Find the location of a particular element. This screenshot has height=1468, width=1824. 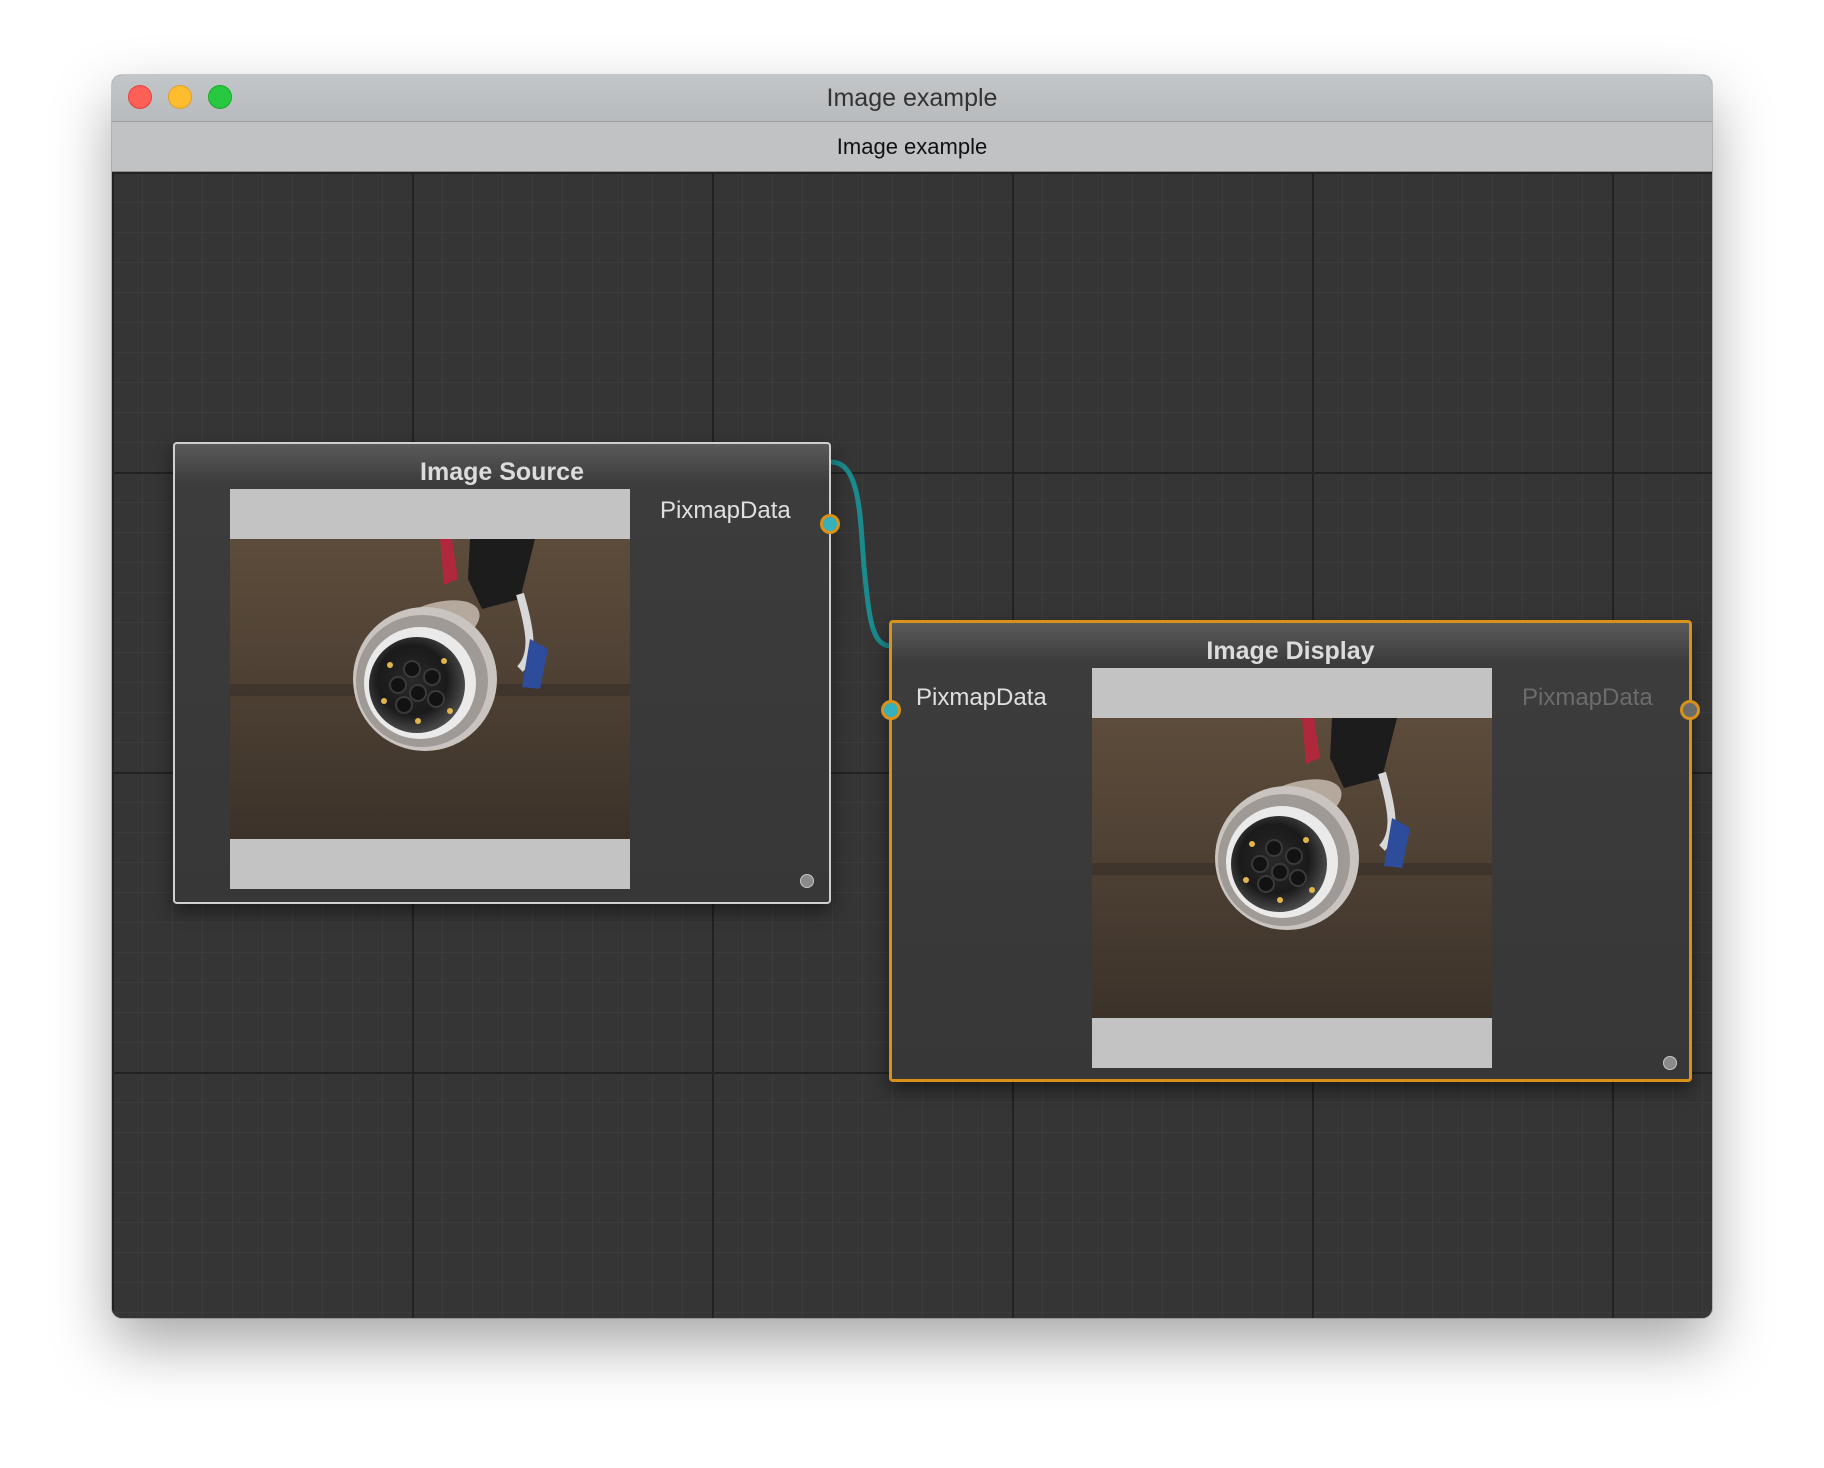

maximize-icon is located at coordinates (220, 97).